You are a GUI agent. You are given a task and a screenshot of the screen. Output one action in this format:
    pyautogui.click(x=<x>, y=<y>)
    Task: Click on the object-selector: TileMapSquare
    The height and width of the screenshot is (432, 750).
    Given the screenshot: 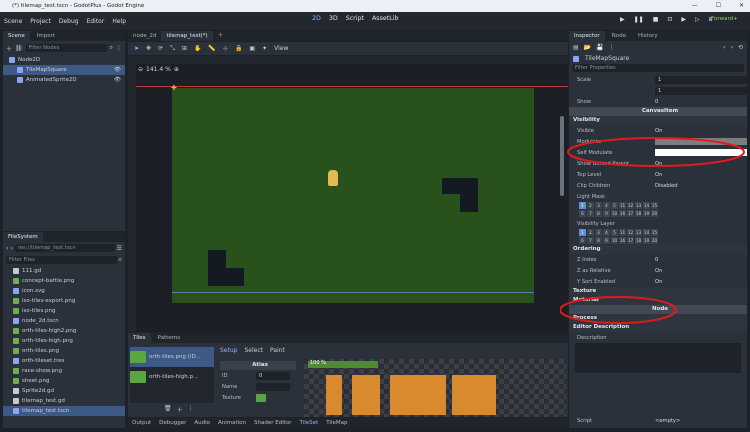 What is the action you would take?
    pyautogui.click(x=658, y=58)
    